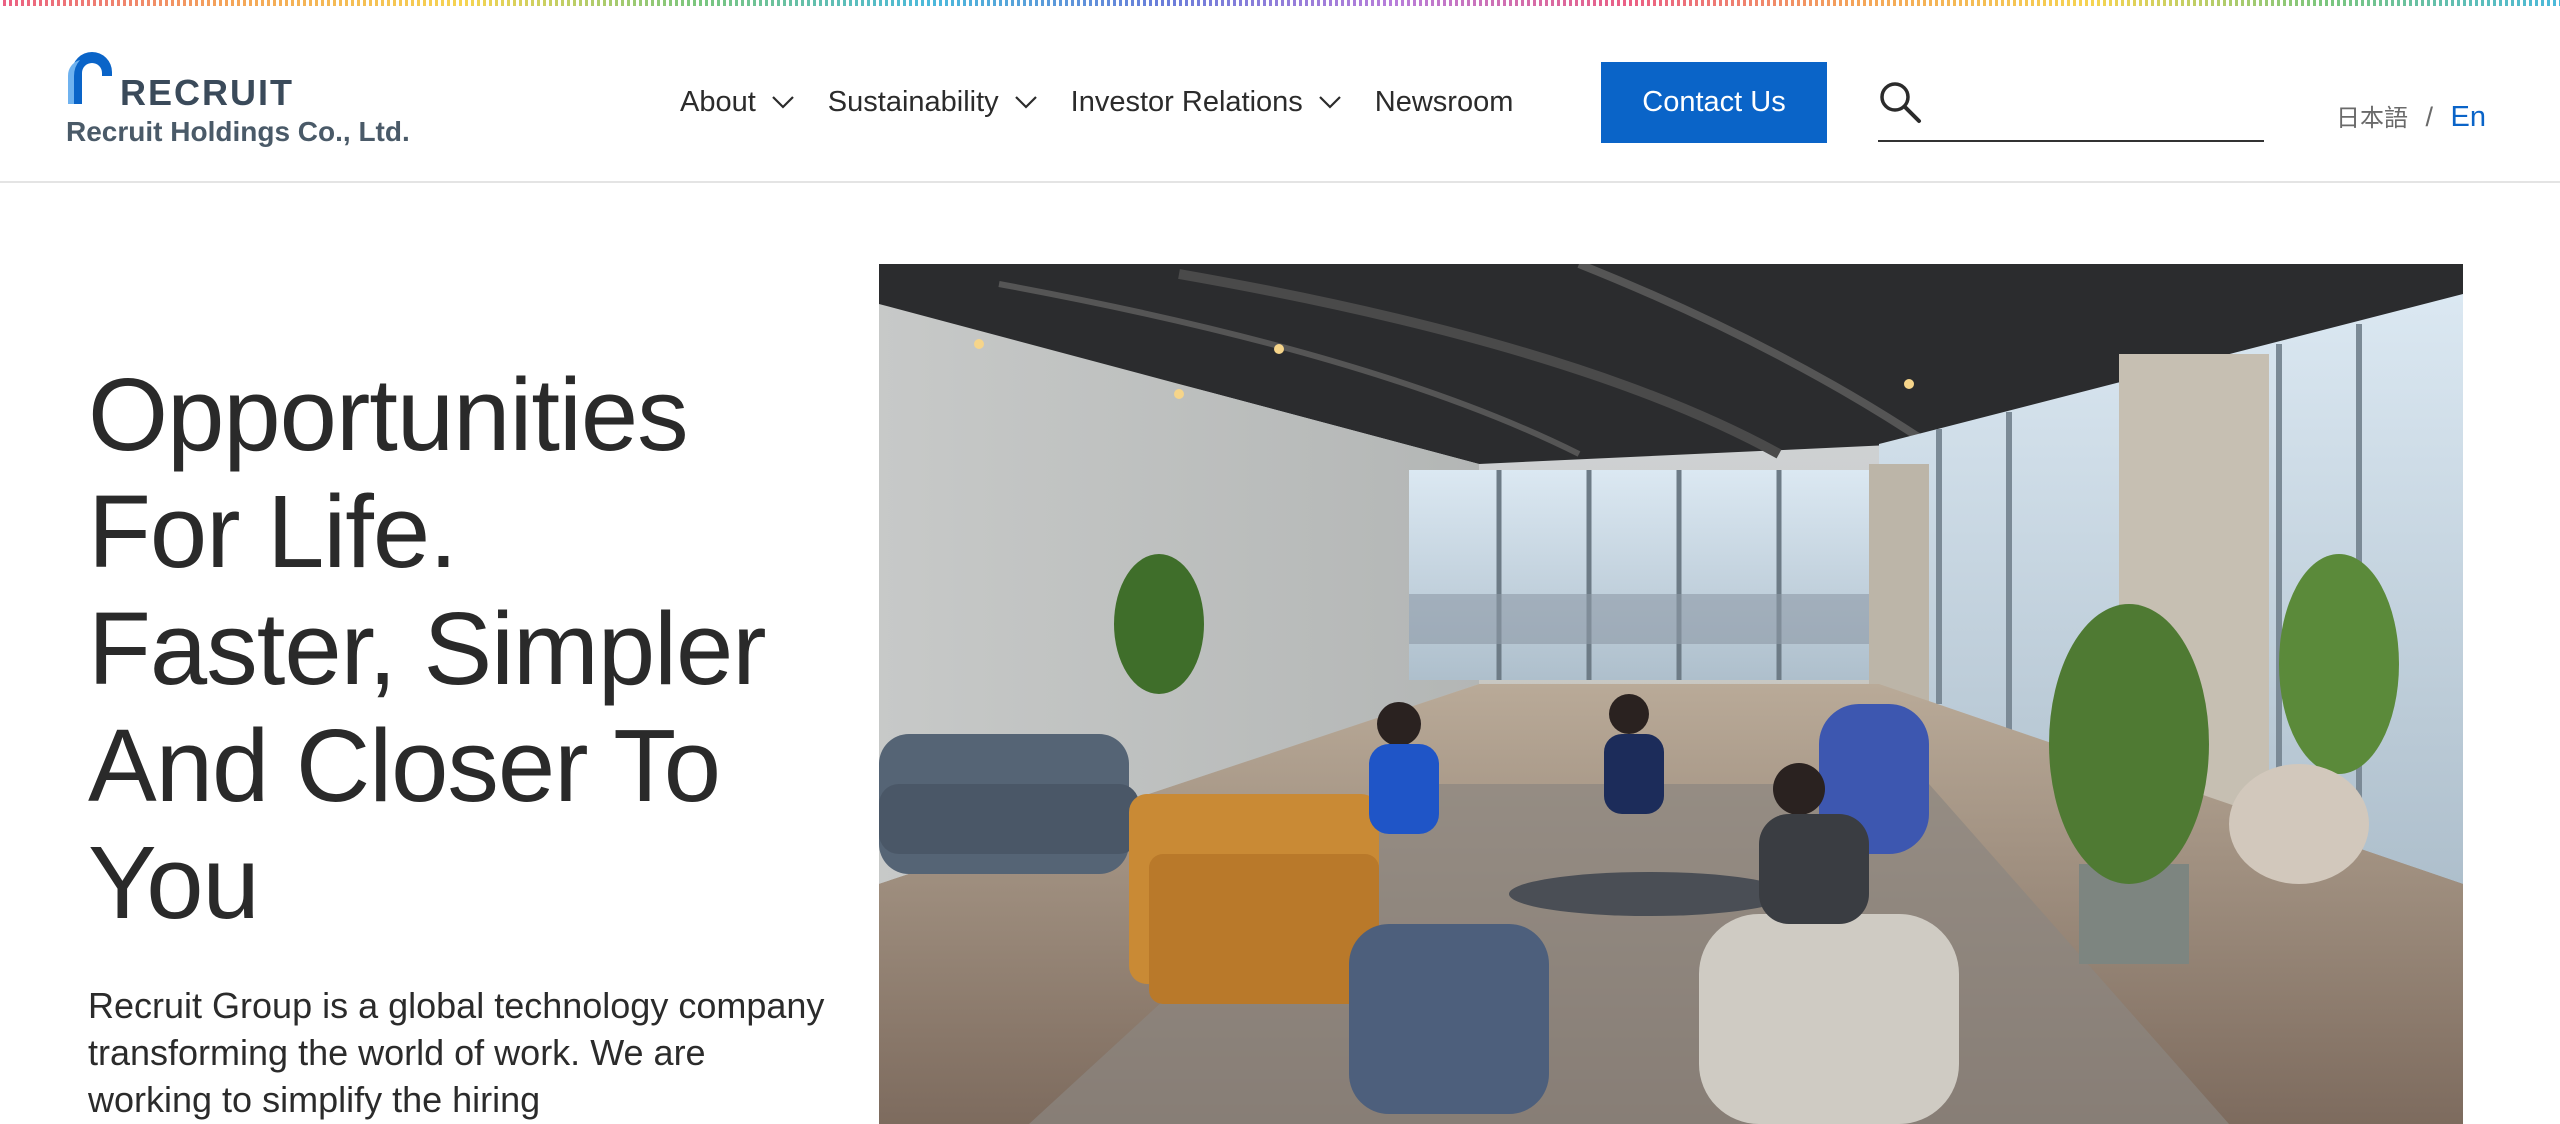  What do you see at coordinates (388, 414) in the screenshot?
I see `hero-title-line: Opportunities` at bounding box center [388, 414].